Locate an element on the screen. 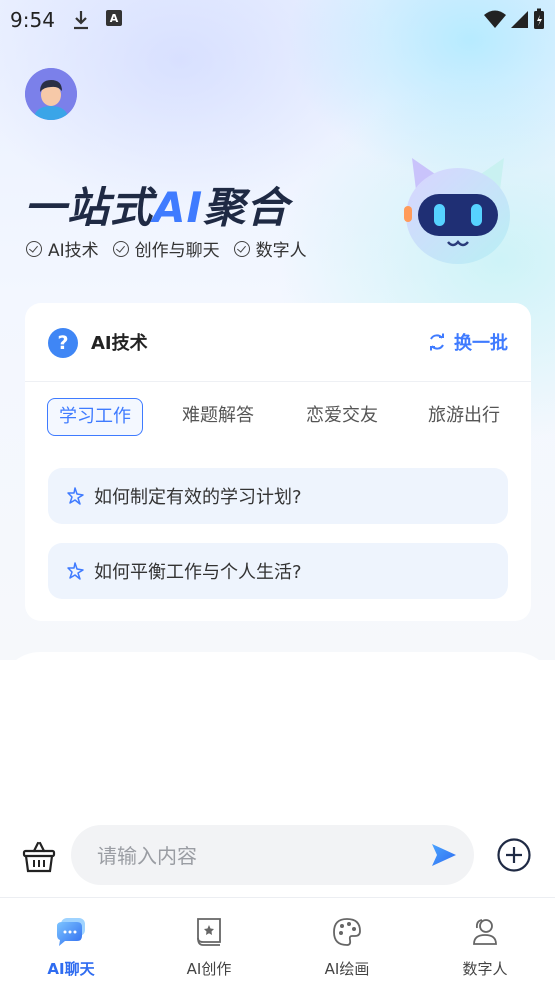  robot-mascot-icon is located at coordinates (457, 211).